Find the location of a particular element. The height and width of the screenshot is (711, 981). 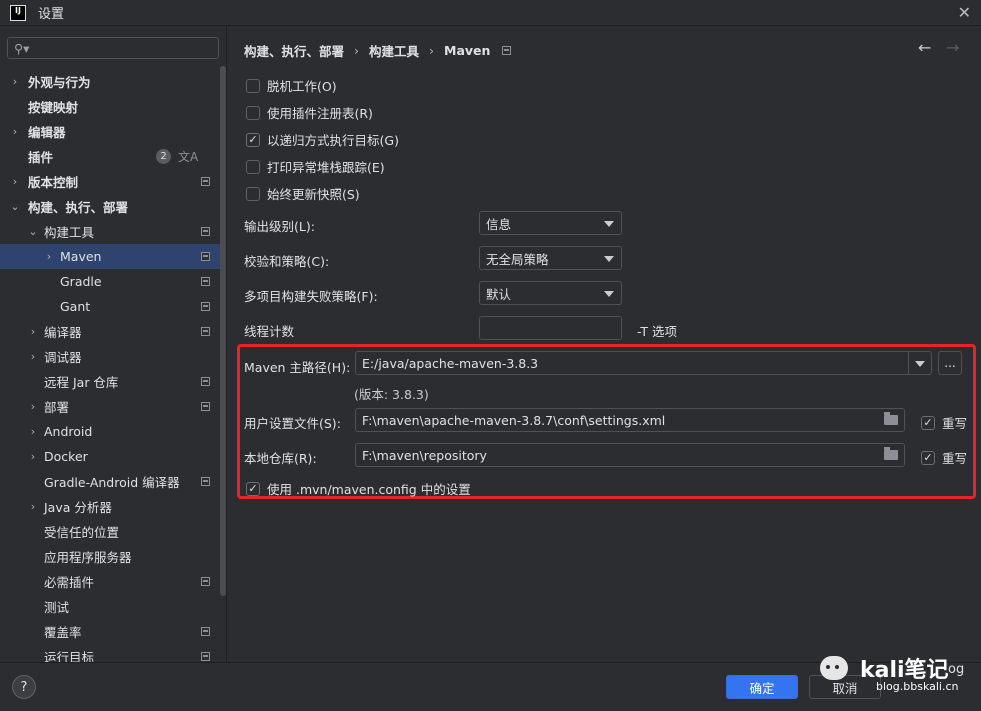

sidebar-item: › 编辑器 is located at coordinates (113, 131).